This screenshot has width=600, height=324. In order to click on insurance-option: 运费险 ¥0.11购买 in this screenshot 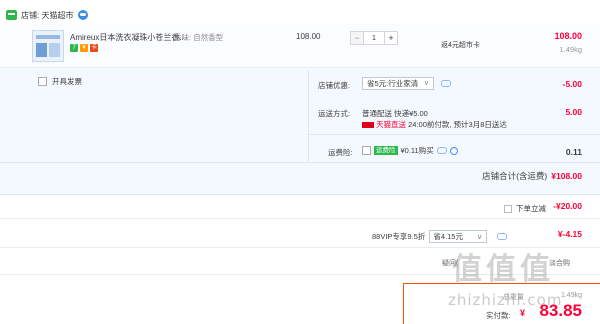, I will do `click(410, 150)`.